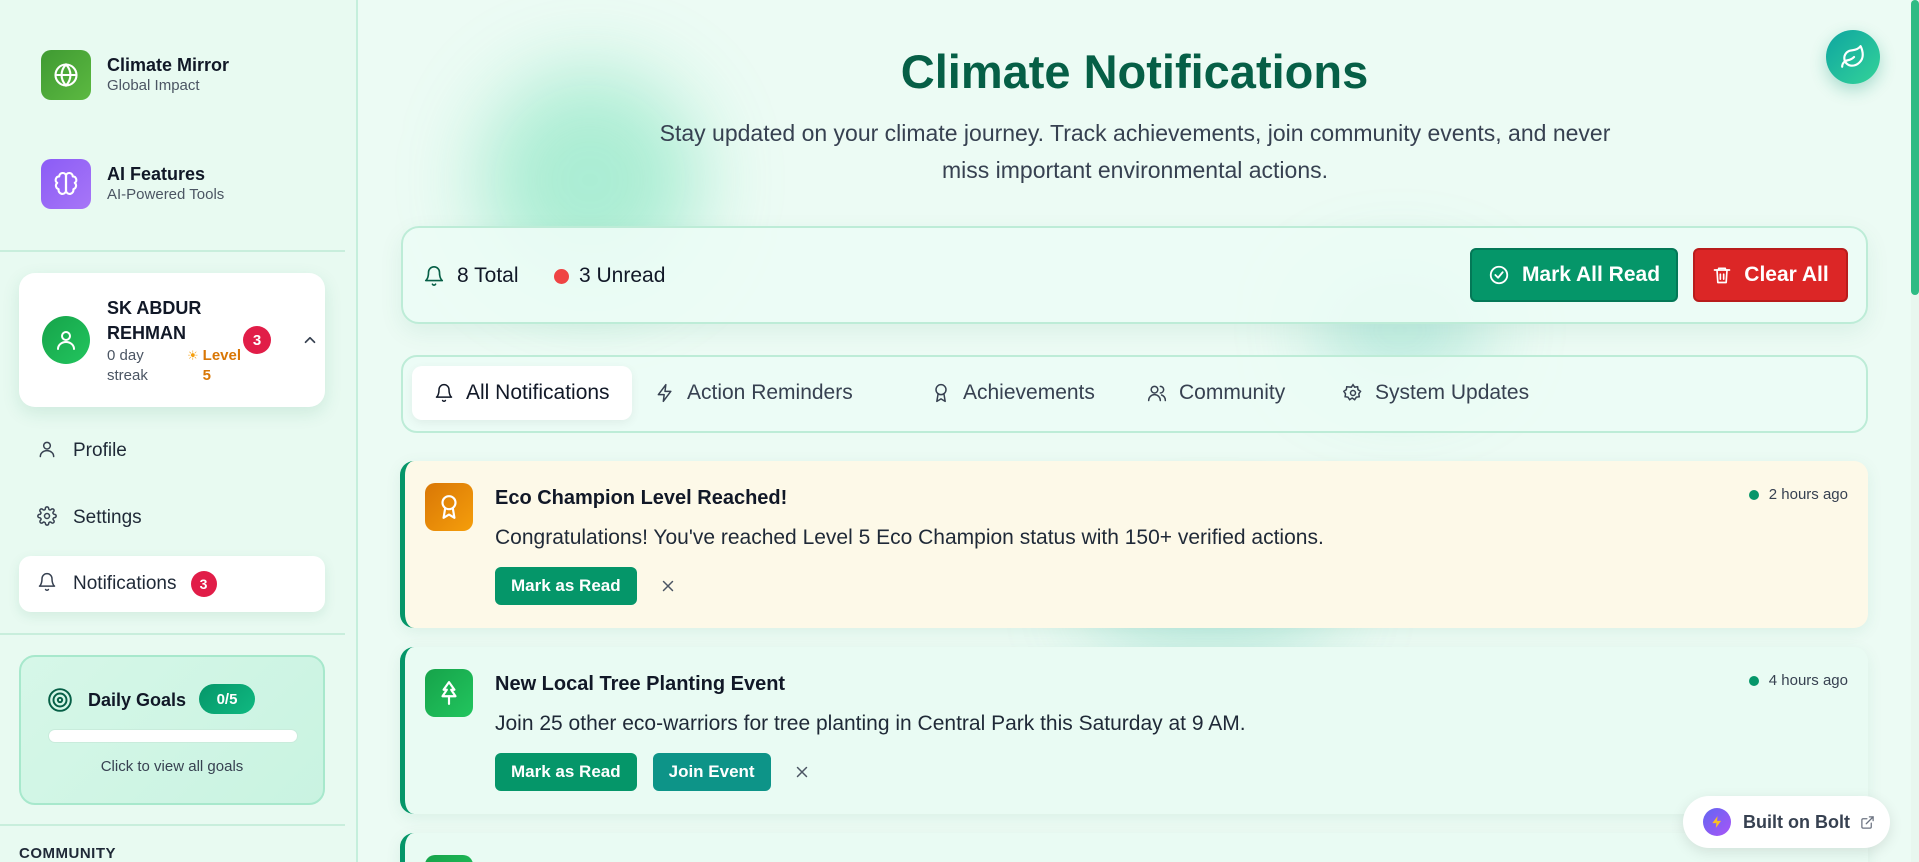 This screenshot has height=862, width=1919. I want to click on daily-goals-count: 0/5, so click(227, 699).